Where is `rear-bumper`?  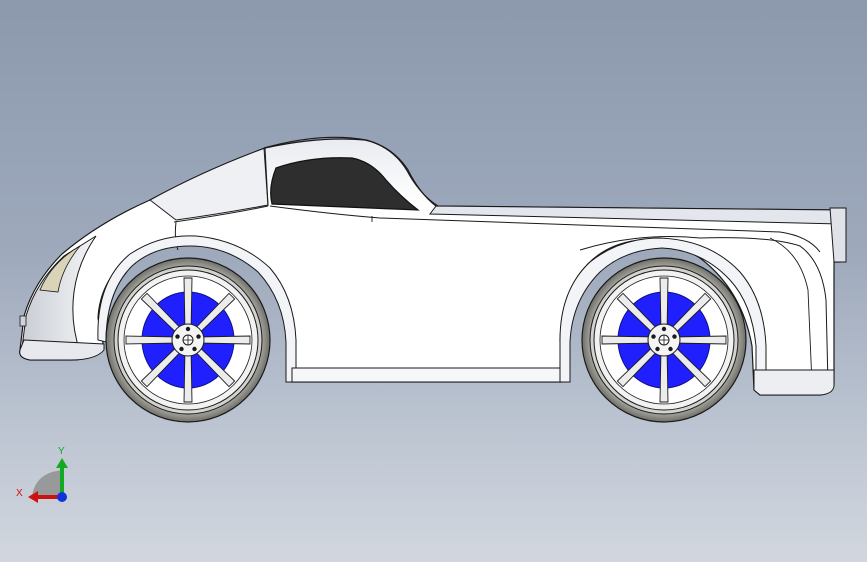 rear-bumper is located at coordinates (794, 382).